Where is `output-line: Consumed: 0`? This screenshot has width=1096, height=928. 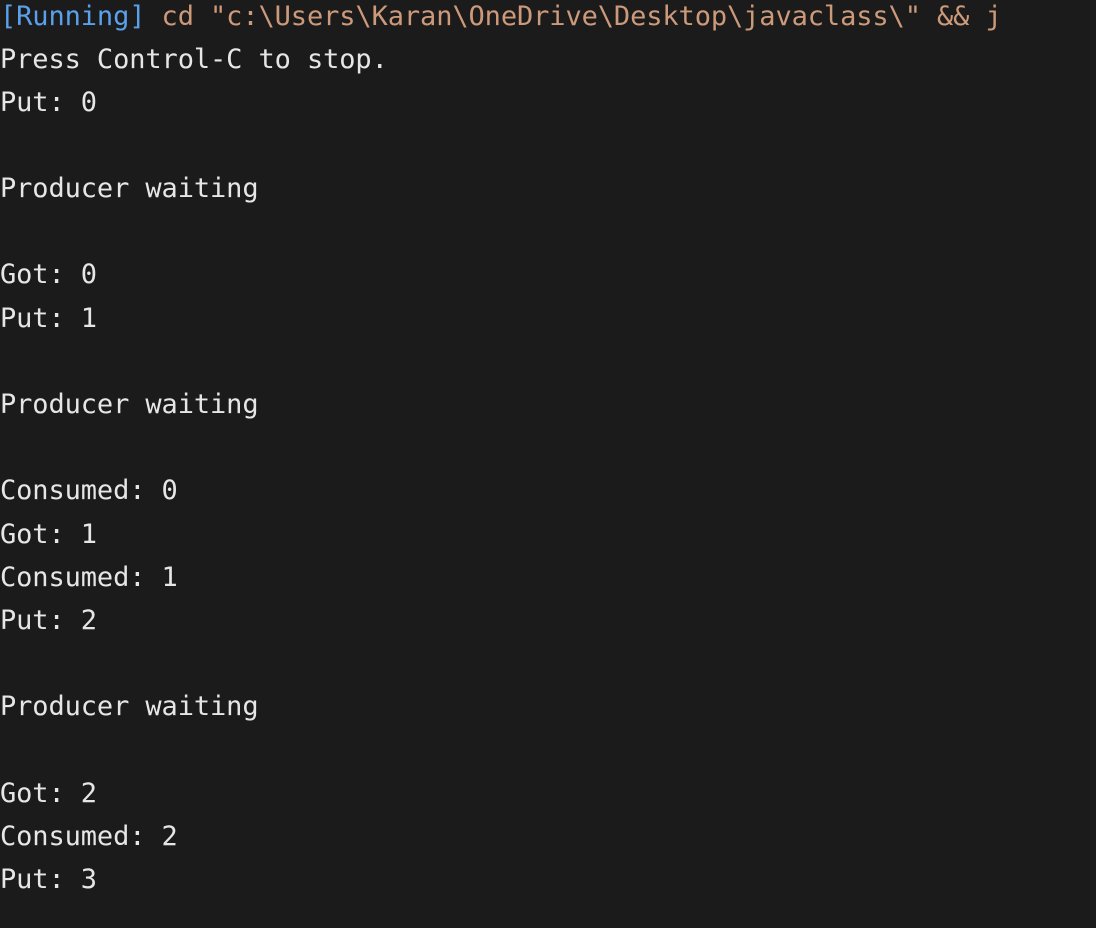 output-line: Consumed: 0 is located at coordinates (89, 490).